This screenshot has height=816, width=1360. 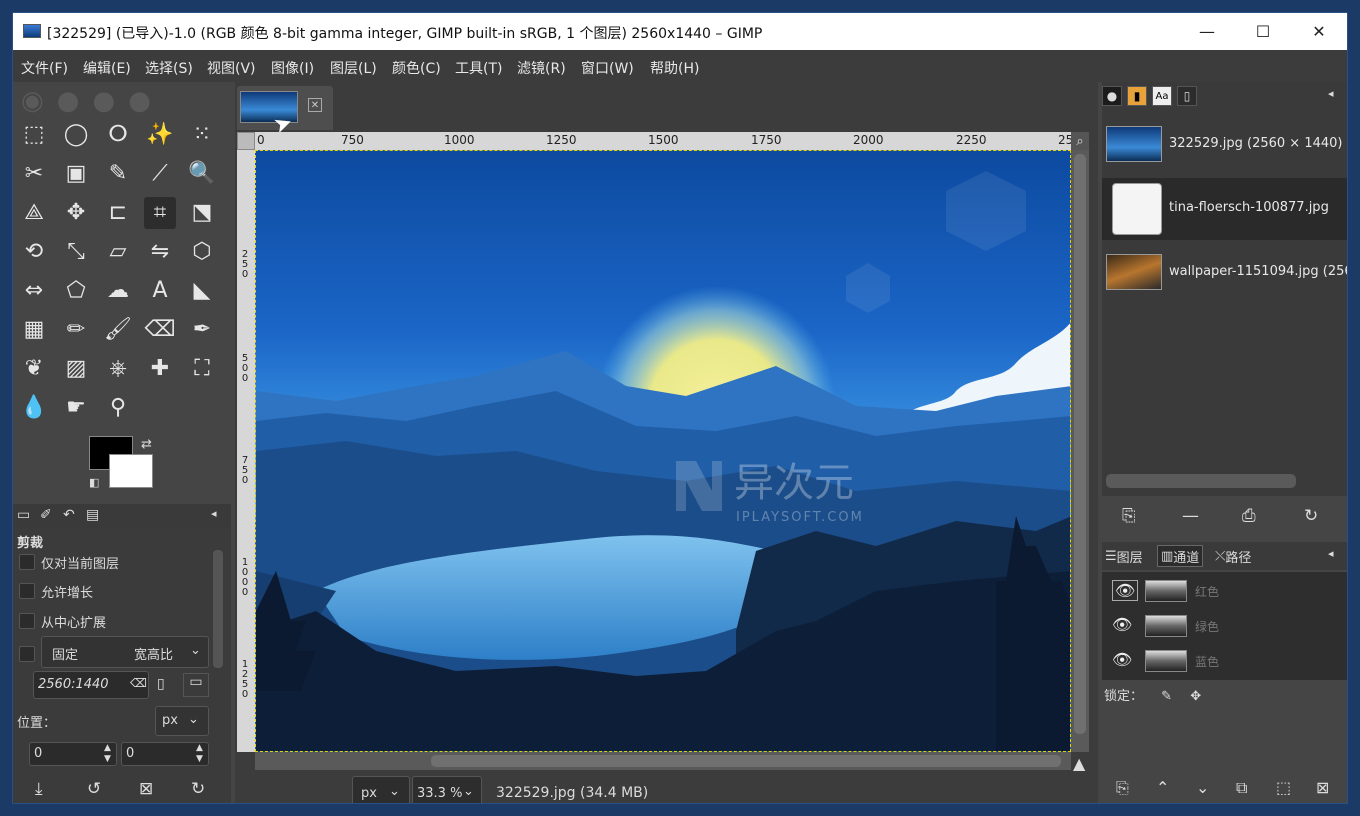 What do you see at coordinates (1195, 696) in the screenshot?
I see `lock-position-icon: ✥` at bounding box center [1195, 696].